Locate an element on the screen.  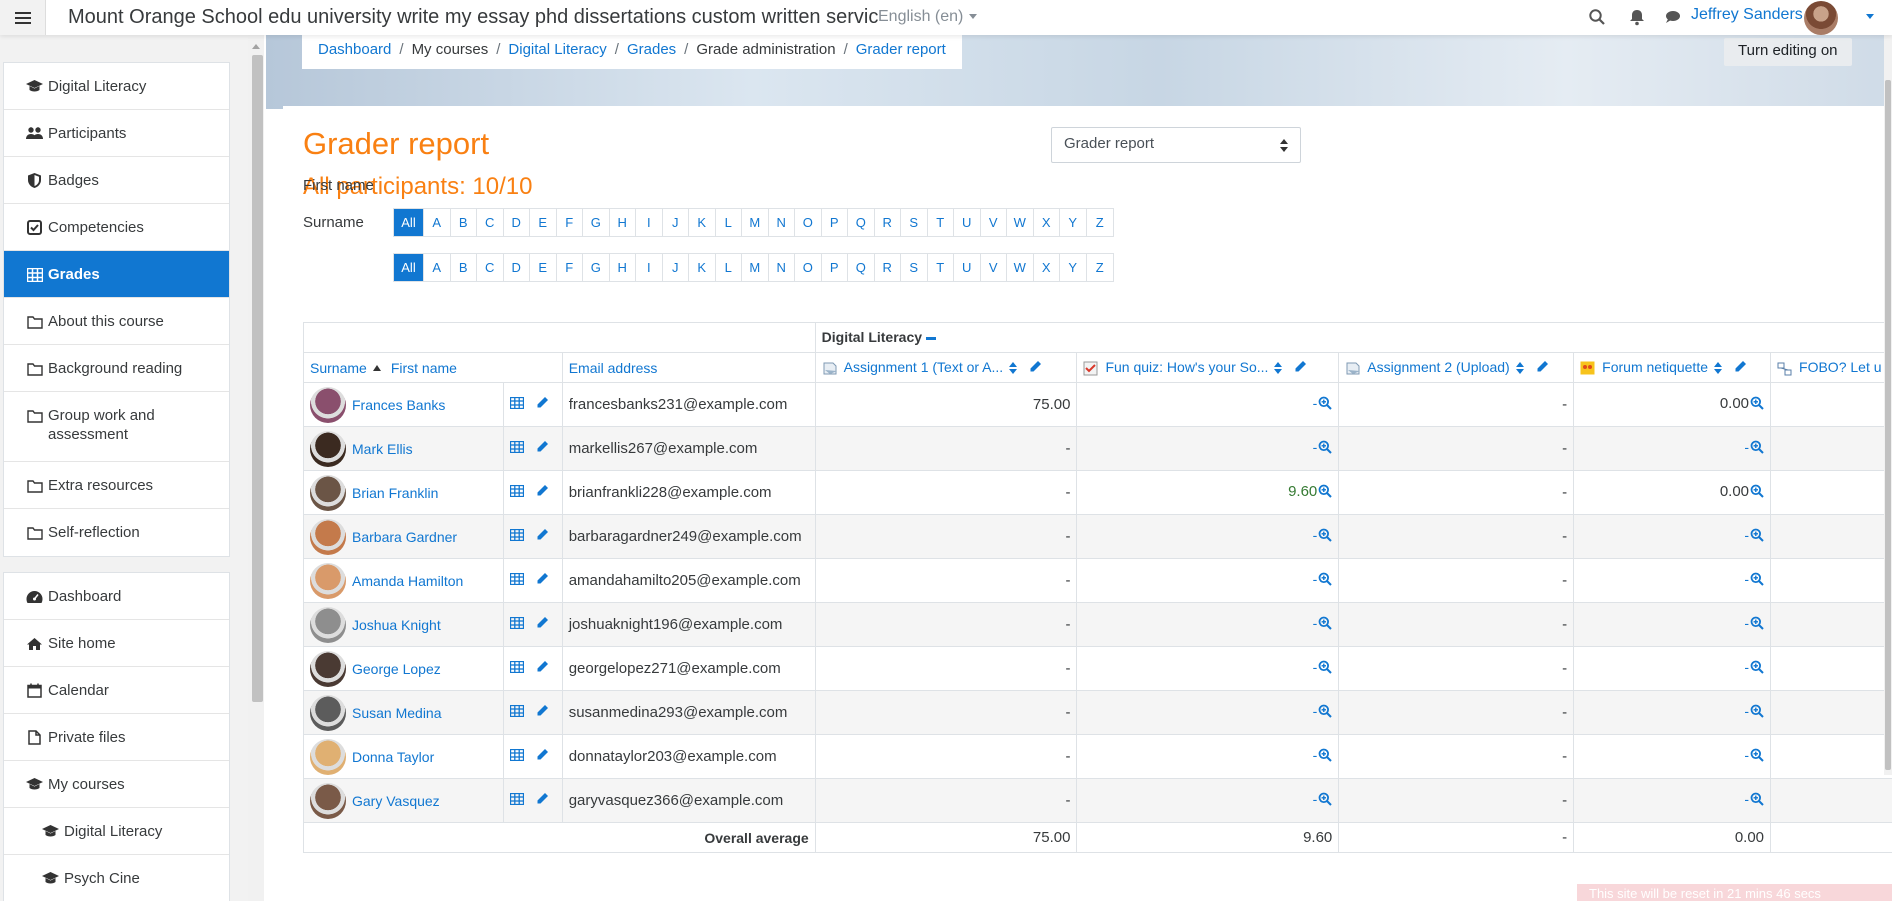
surname-initial-b: B is located at coordinates (464, 267).